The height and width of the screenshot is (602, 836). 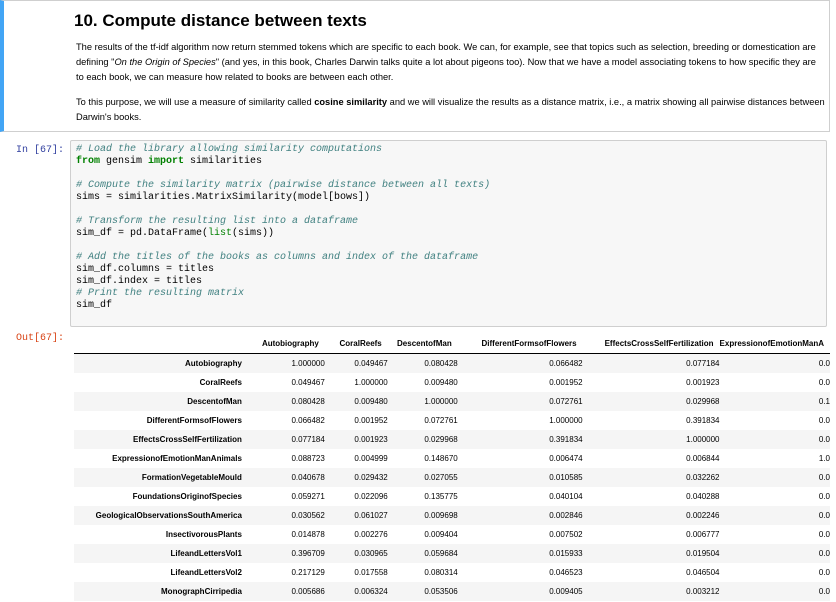 I want to click on table-cell: 0.135775, so click(x=441, y=496).